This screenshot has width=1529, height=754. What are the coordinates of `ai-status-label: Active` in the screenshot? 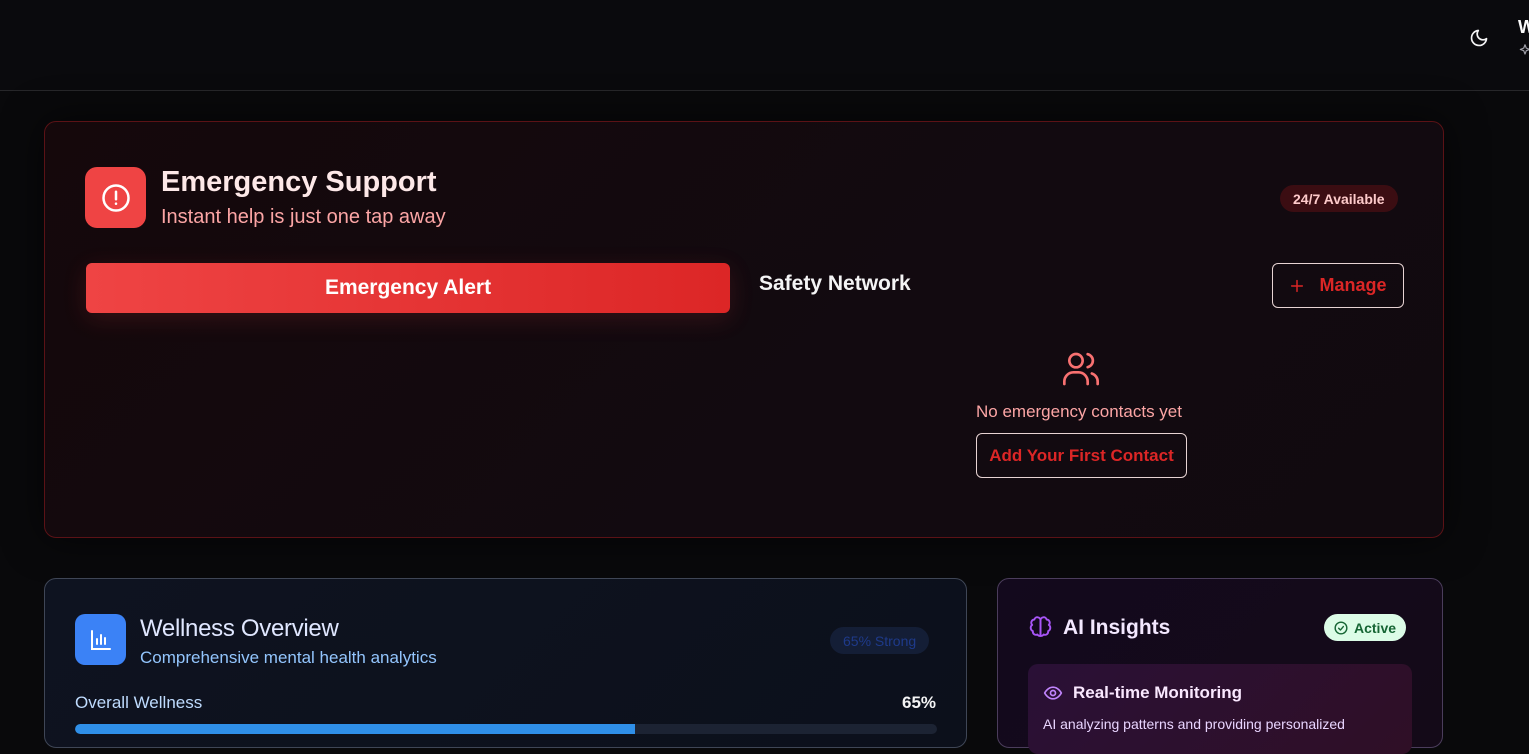 It's located at (1375, 627).